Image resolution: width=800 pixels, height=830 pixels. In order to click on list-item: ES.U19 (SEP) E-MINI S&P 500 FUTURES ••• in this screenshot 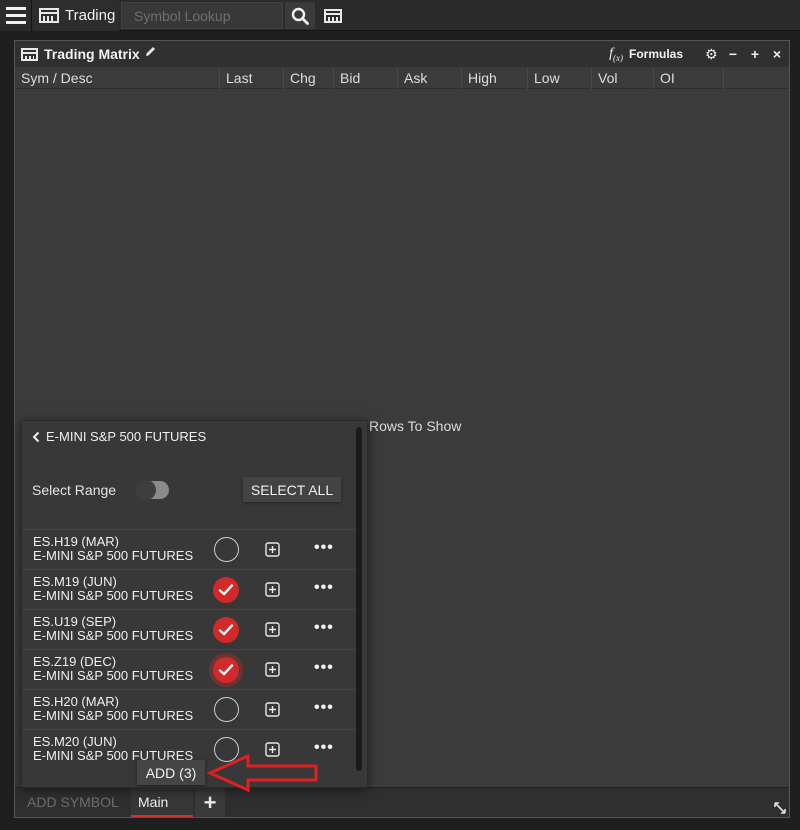, I will do `click(189, 629)`.